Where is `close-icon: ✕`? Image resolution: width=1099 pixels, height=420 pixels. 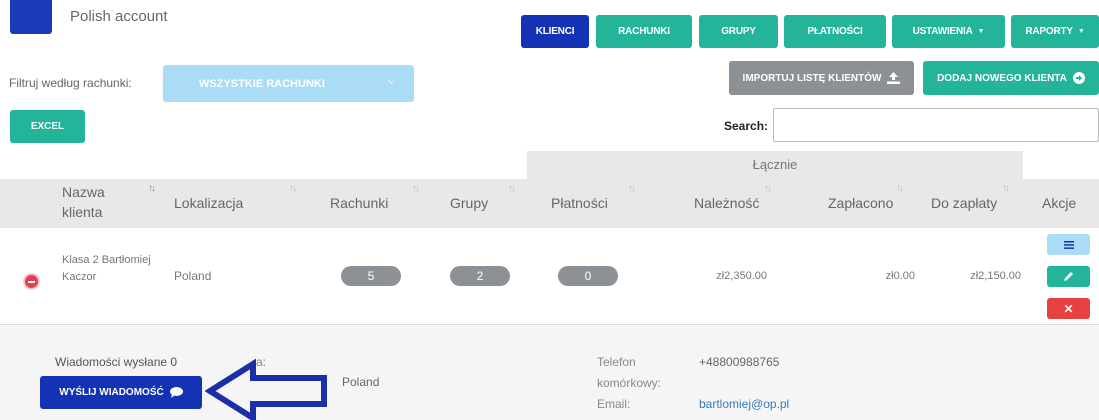
close-icon: ✕ is located at coordinates (1068, 308).